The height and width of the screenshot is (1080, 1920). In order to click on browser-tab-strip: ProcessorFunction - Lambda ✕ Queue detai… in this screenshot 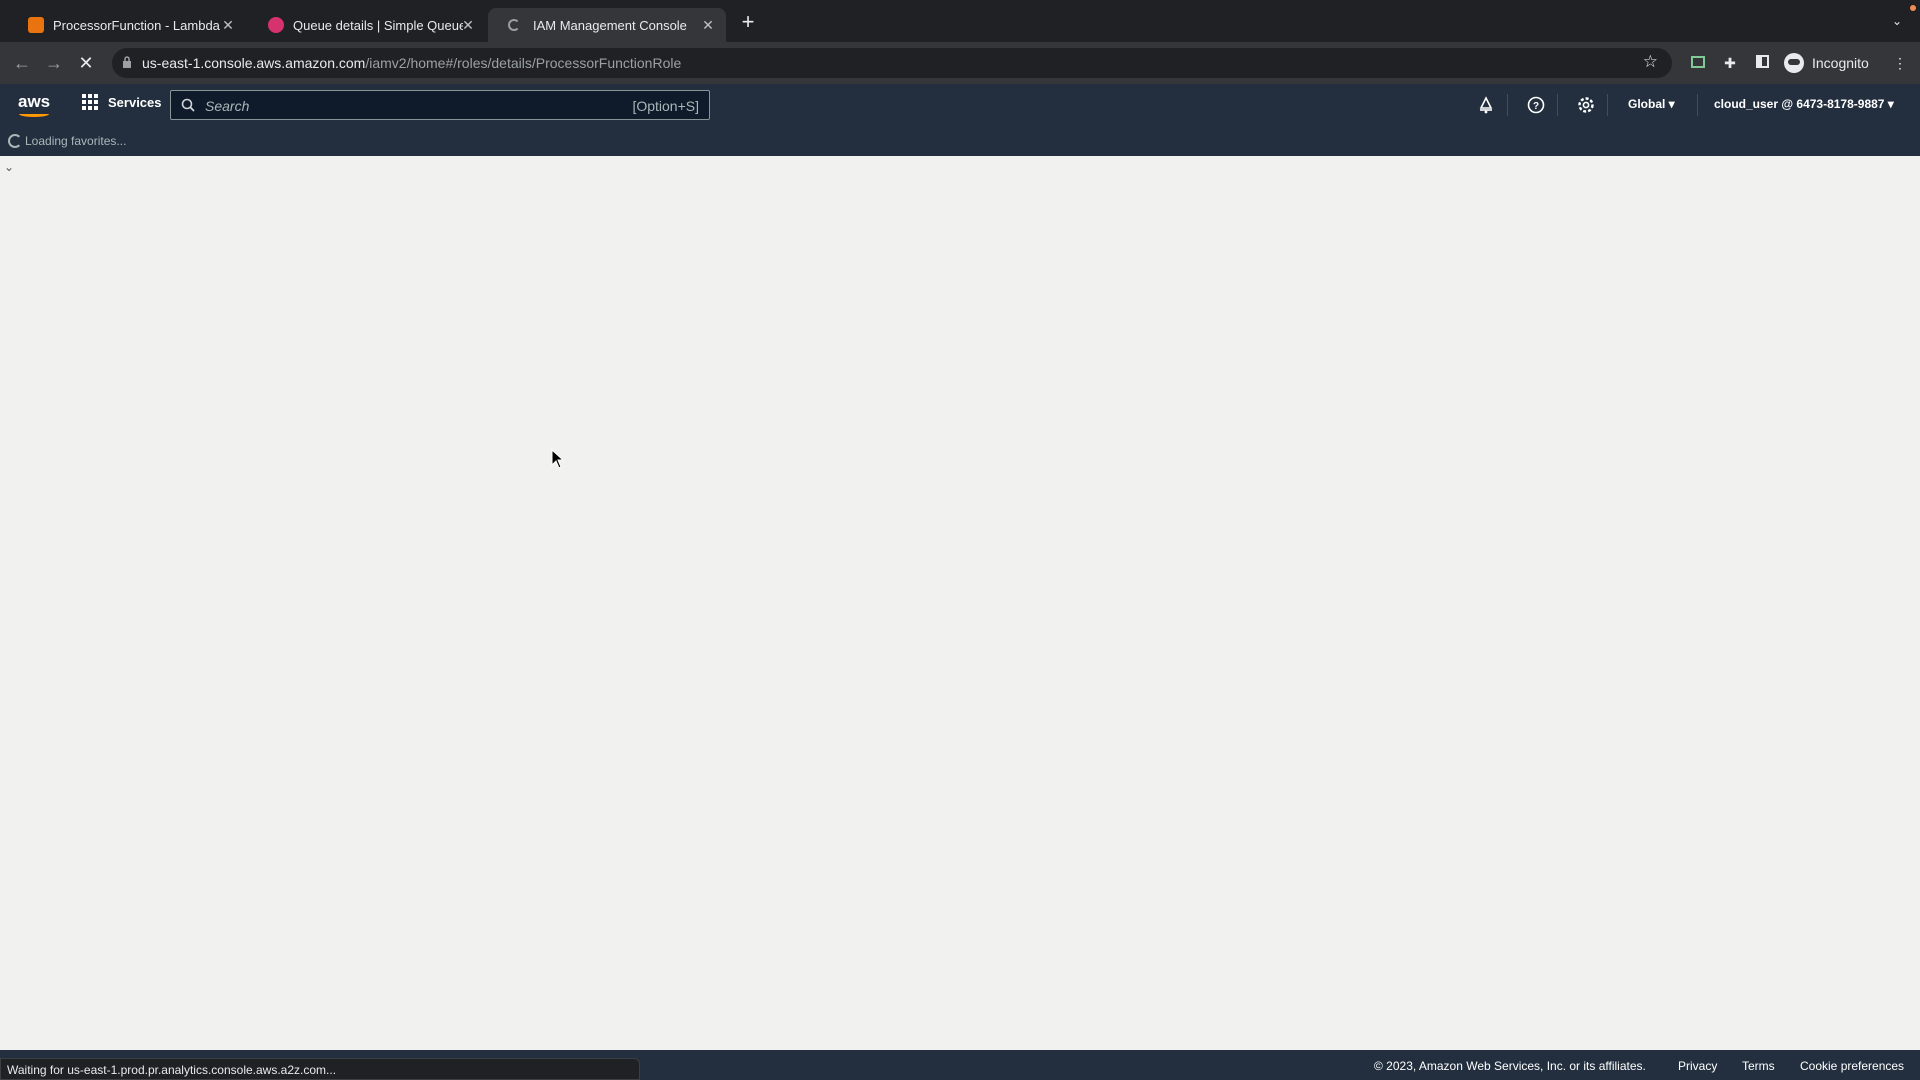, I will do `click(960, 21)`.